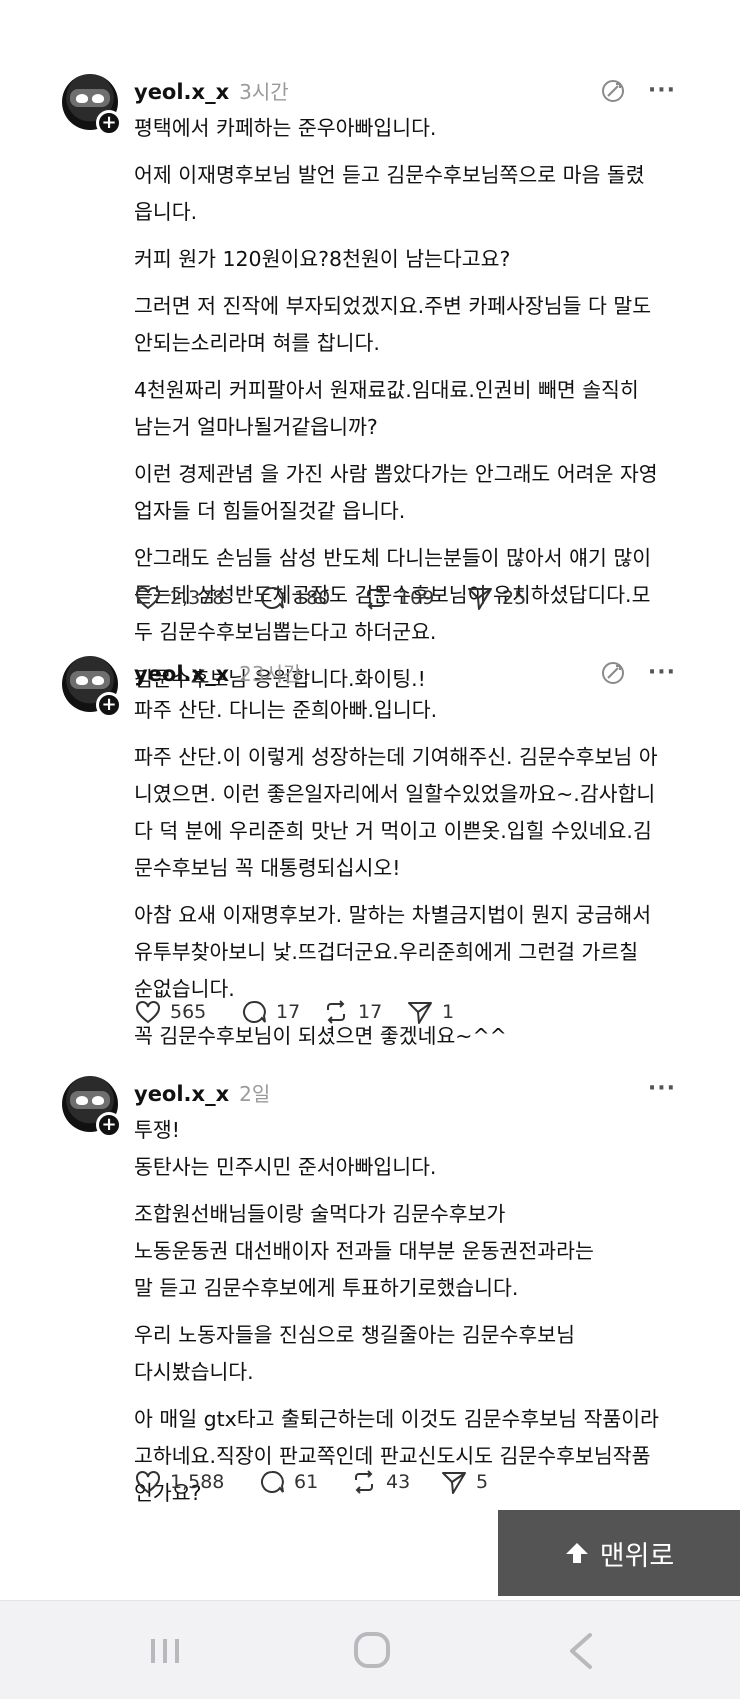  I want to click on share-count: 5, so click(482, 1482).